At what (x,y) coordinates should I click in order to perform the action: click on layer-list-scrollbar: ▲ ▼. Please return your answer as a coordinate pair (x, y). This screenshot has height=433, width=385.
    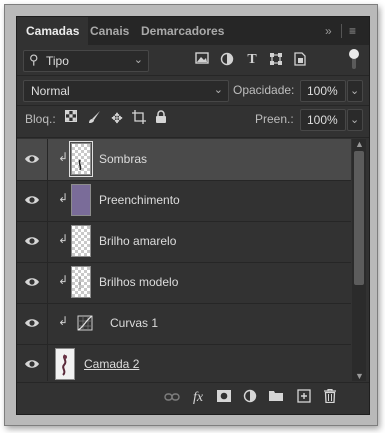
    Looking at the image, I should click on (359, 260).